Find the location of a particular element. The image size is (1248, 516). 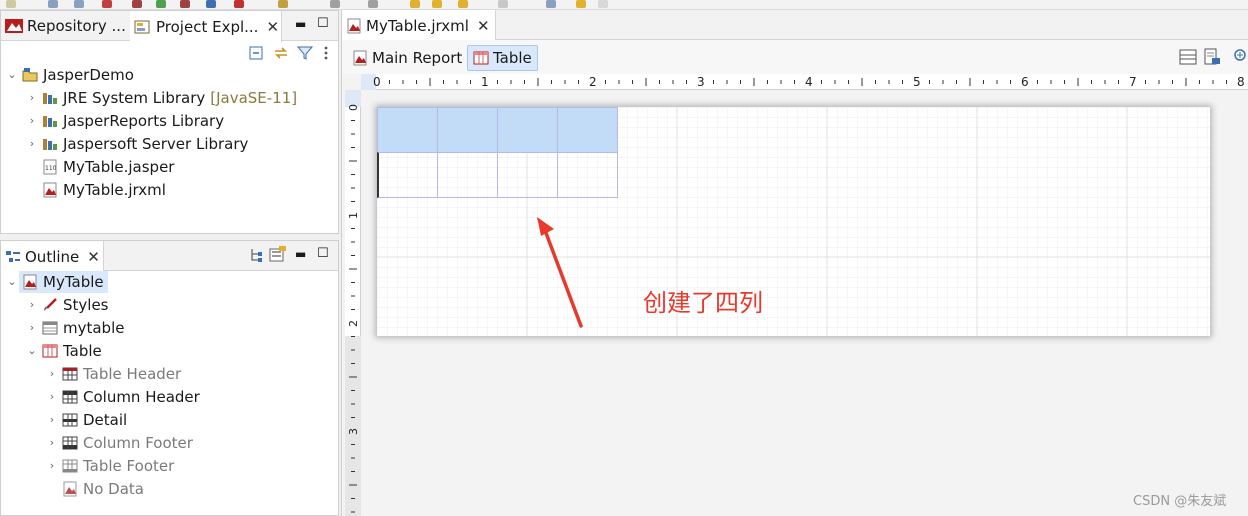

wand-icon is located at coordinates (283, 4).